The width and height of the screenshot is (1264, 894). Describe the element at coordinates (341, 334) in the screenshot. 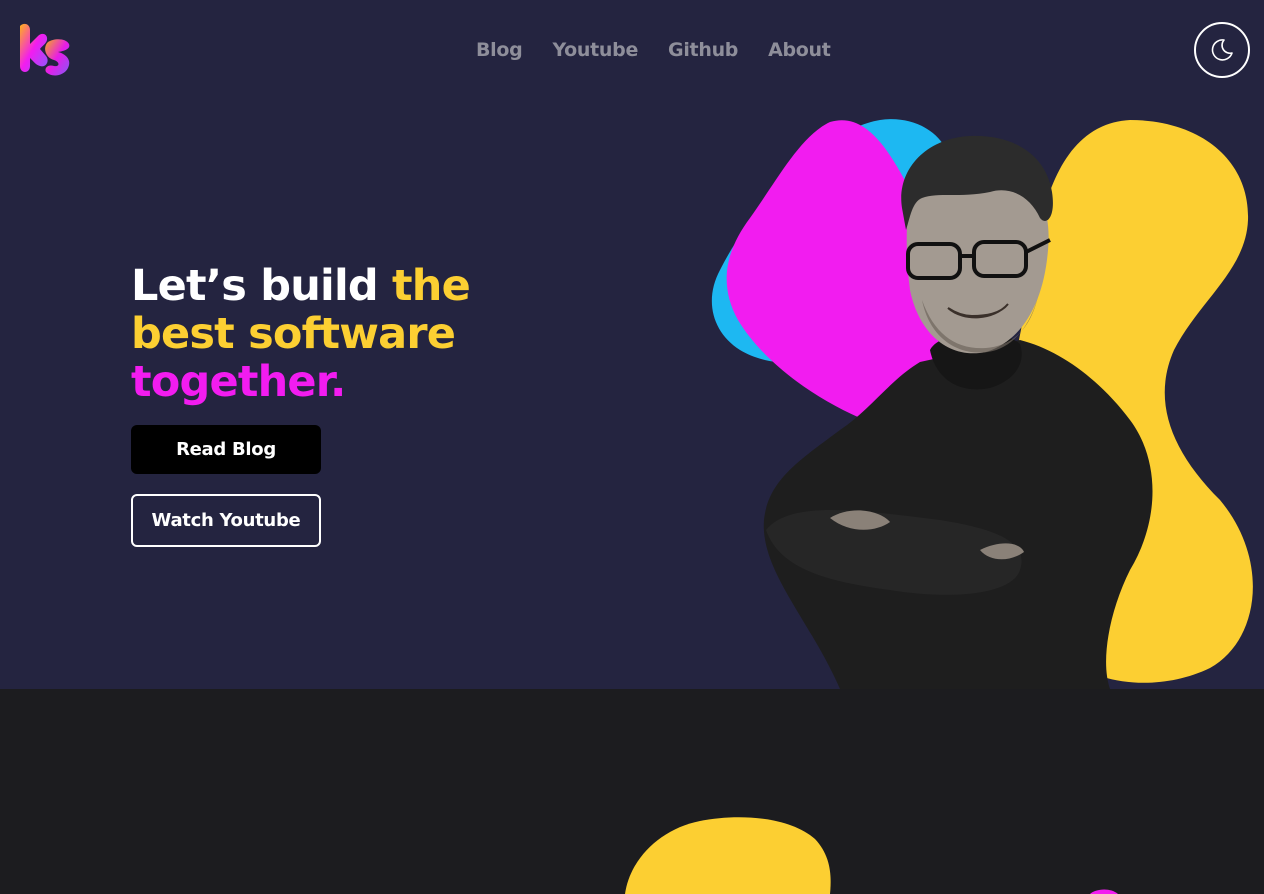

I see `hero-headline: Let’s build the best software together.` at that location.